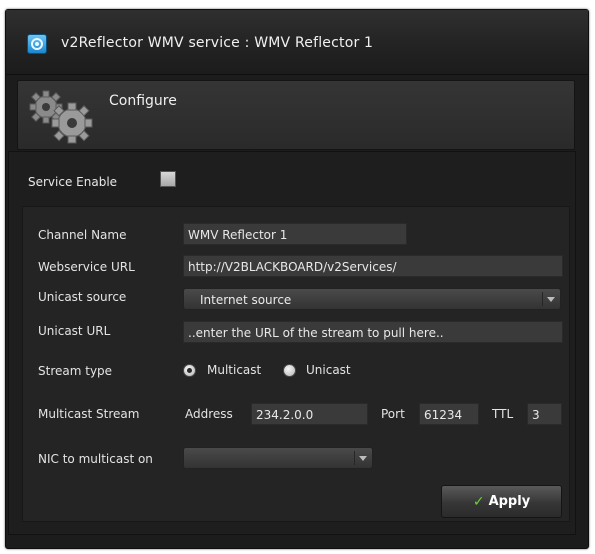 The width and height of the screenshot is (595, 554). What do you see at coordinates (246, 300) in the screenshot?
I see `unicast-source-value: Internet source` at bounding box center [246, 300].